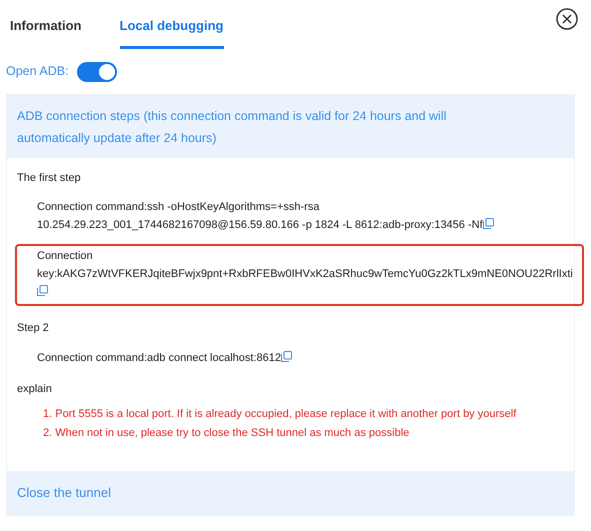 This screenshot has height=531, width=591. I want to click on toggle-label: Open ADB:, so click(37, 71).